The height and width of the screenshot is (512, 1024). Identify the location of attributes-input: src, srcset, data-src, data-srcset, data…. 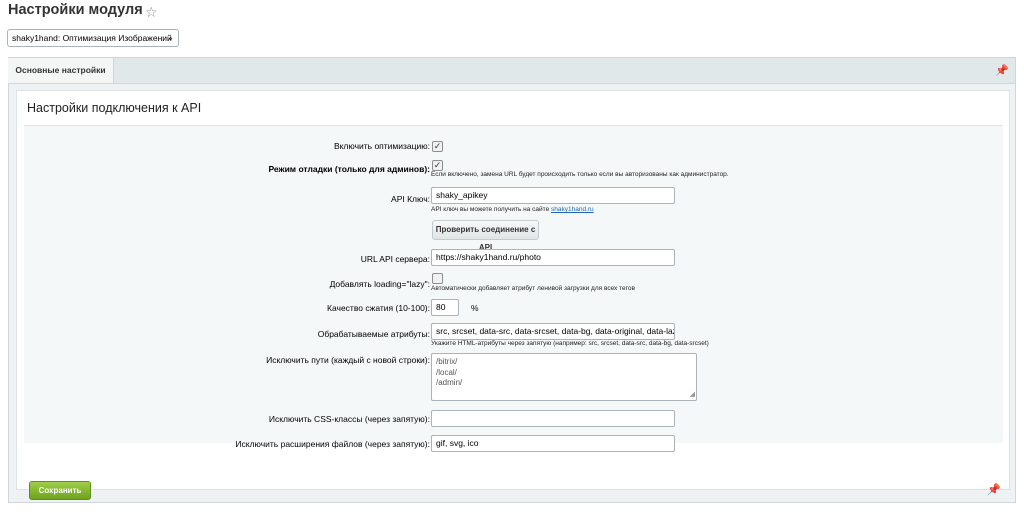
(553, 331).